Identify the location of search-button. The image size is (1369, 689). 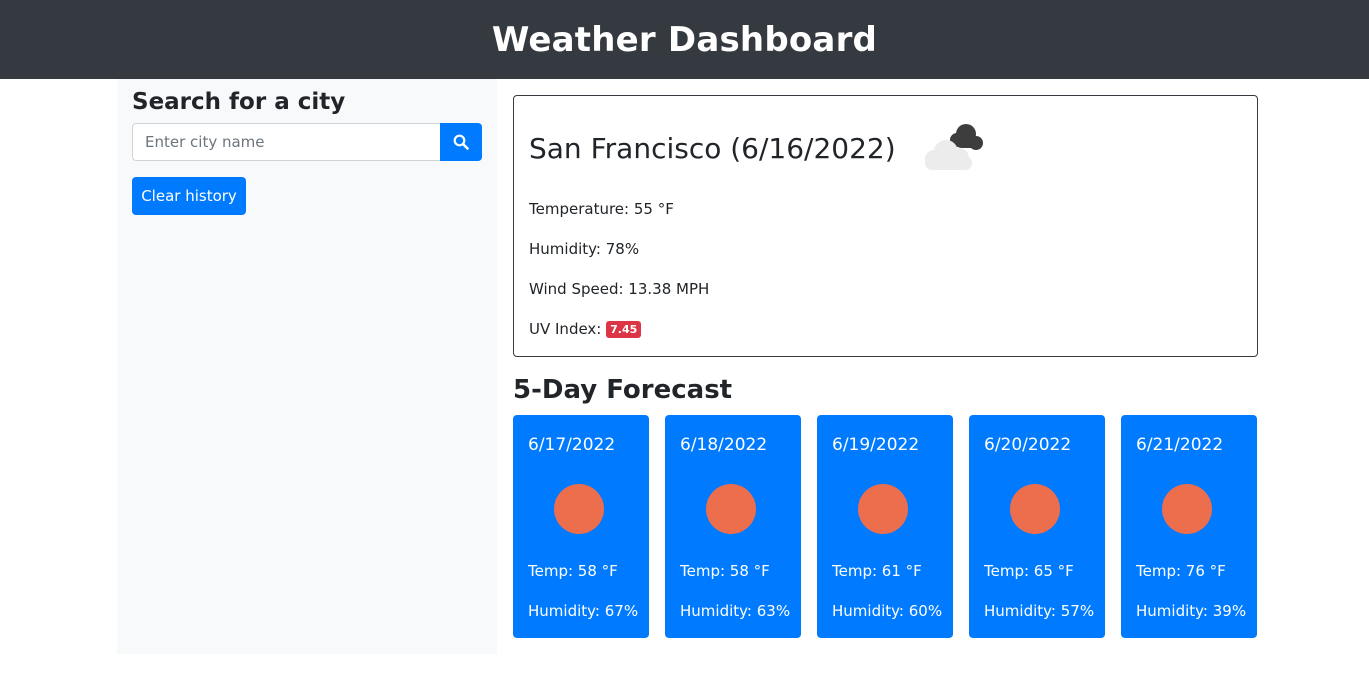
(461, 142).